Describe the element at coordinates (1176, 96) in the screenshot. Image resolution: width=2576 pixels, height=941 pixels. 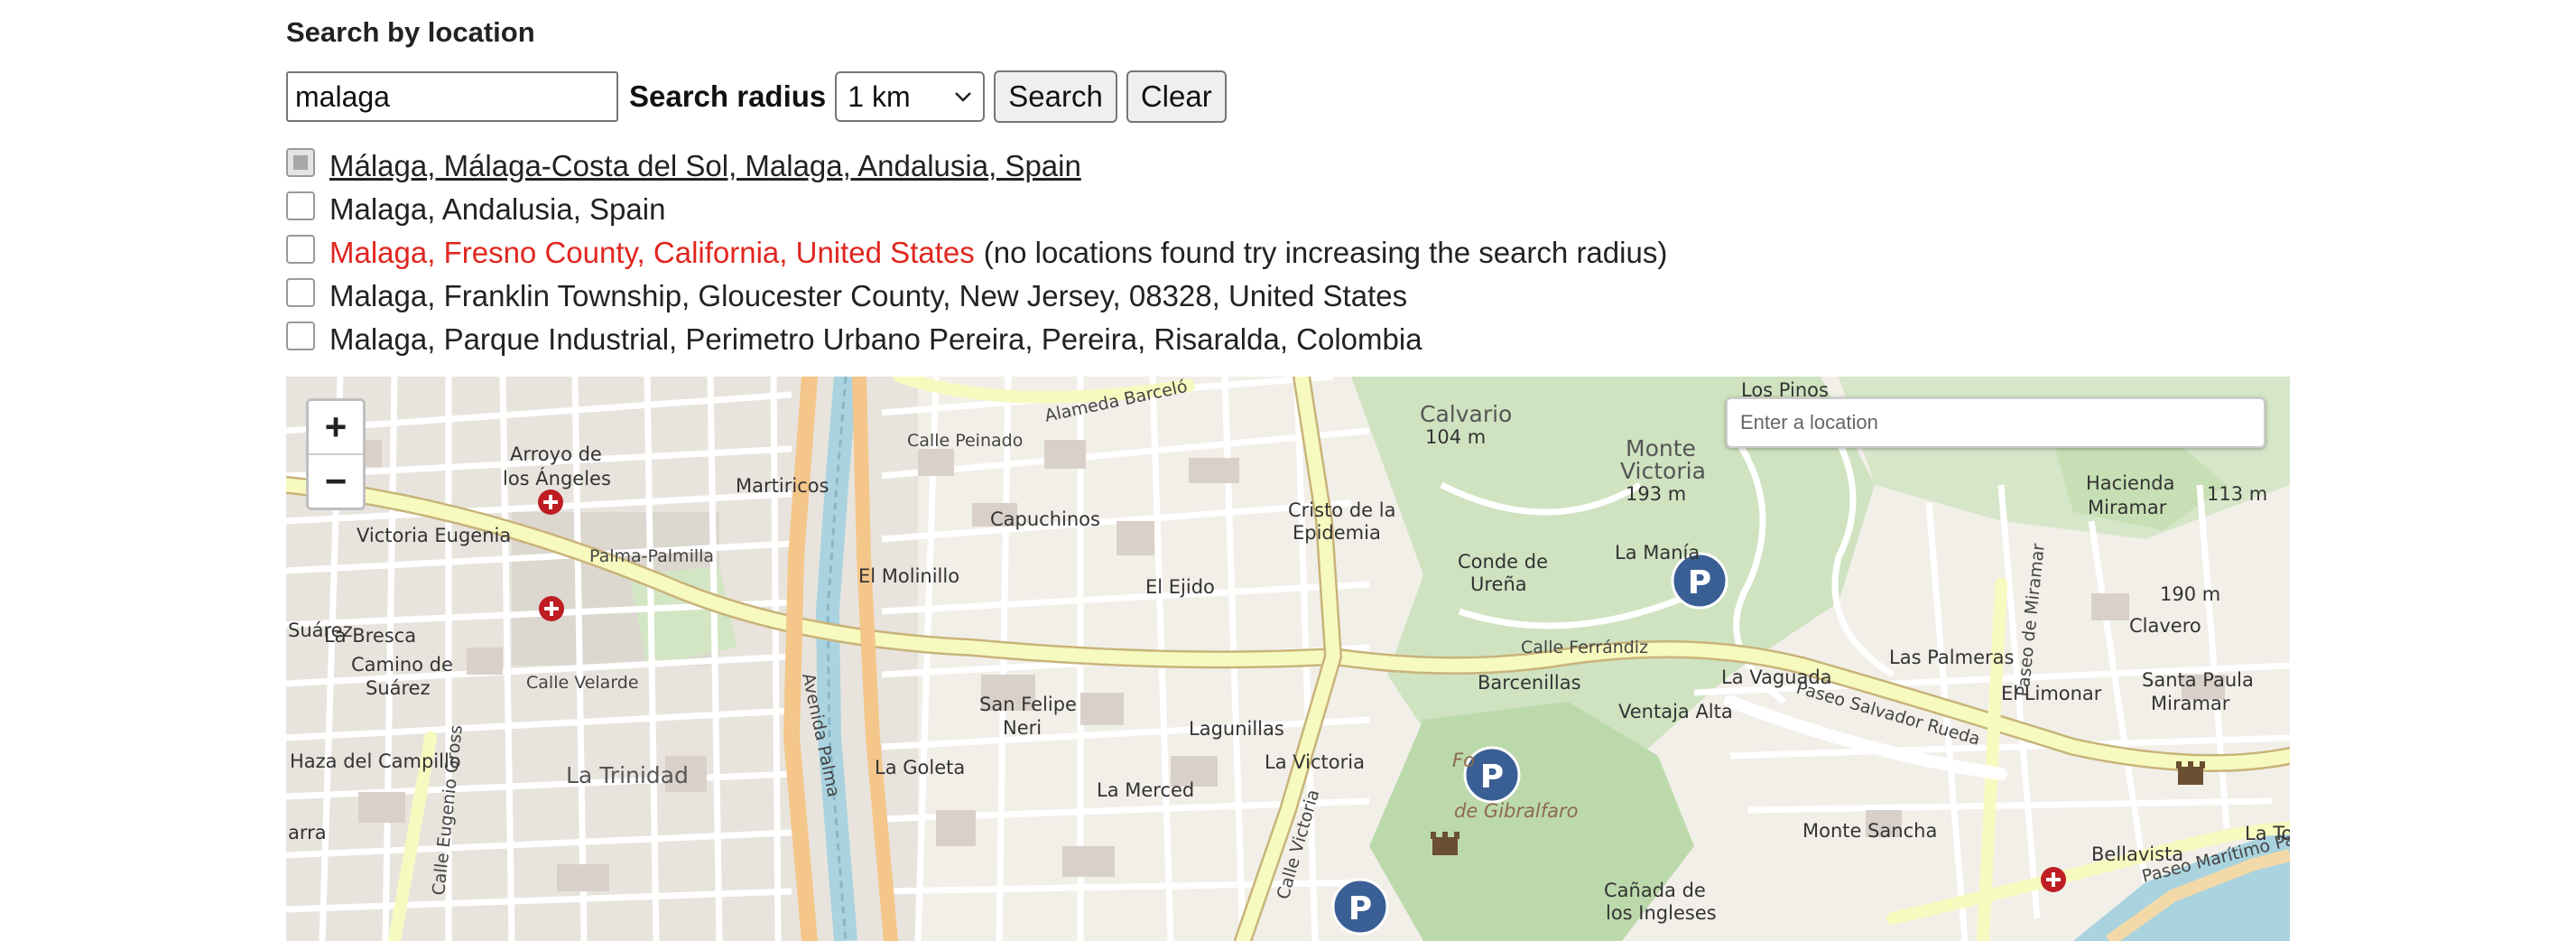
I see `clear-button: Clear` at that location.